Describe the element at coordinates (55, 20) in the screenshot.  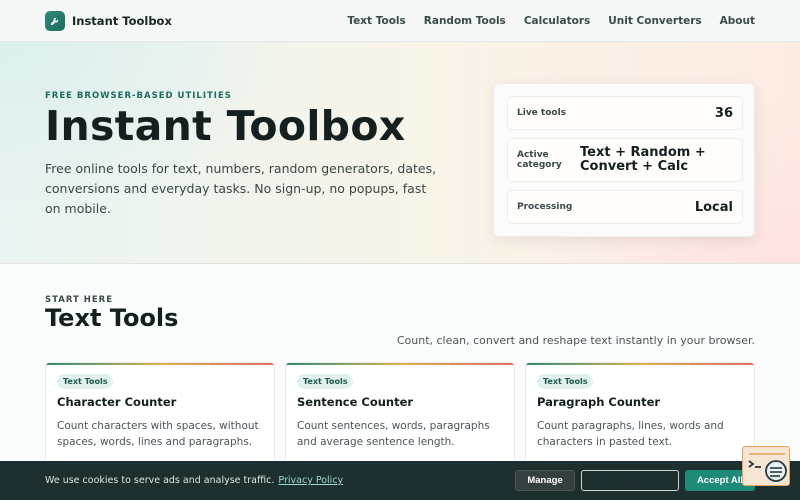
I see `wrench-icon` at that location.